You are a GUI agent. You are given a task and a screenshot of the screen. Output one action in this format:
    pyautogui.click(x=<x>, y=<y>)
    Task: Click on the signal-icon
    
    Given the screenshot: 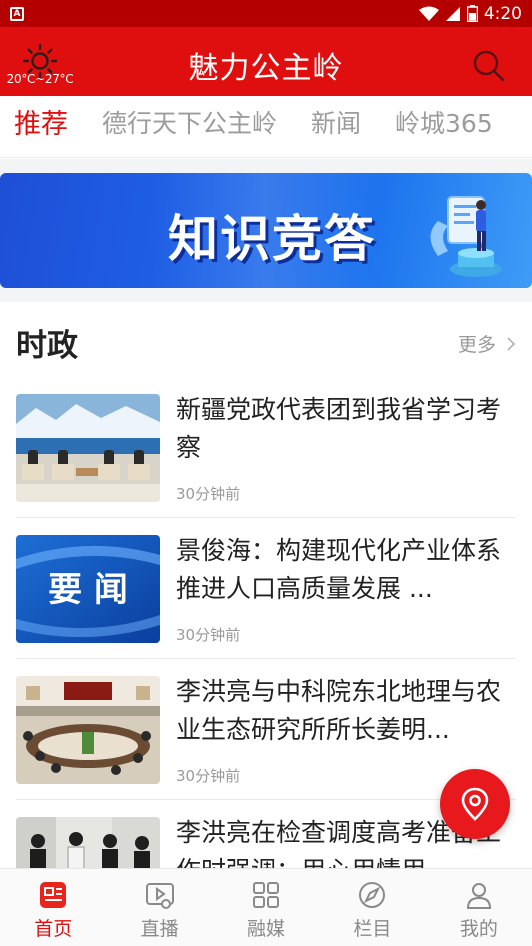 What is the action you would take?
    pyautogui.click(x=452, y=13)
    